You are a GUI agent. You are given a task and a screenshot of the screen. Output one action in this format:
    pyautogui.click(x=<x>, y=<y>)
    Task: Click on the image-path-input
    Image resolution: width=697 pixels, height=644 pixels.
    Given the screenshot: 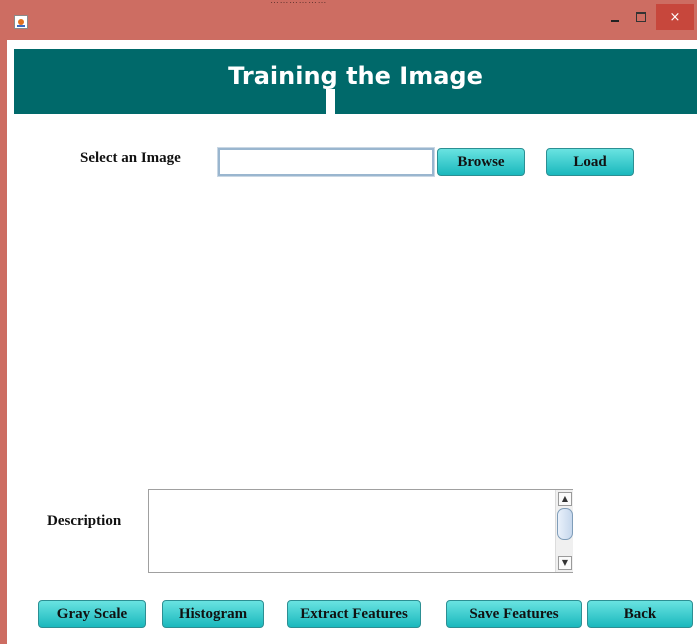 What is the action you would take?
    pyautogui.click(x=326, y=162)
    